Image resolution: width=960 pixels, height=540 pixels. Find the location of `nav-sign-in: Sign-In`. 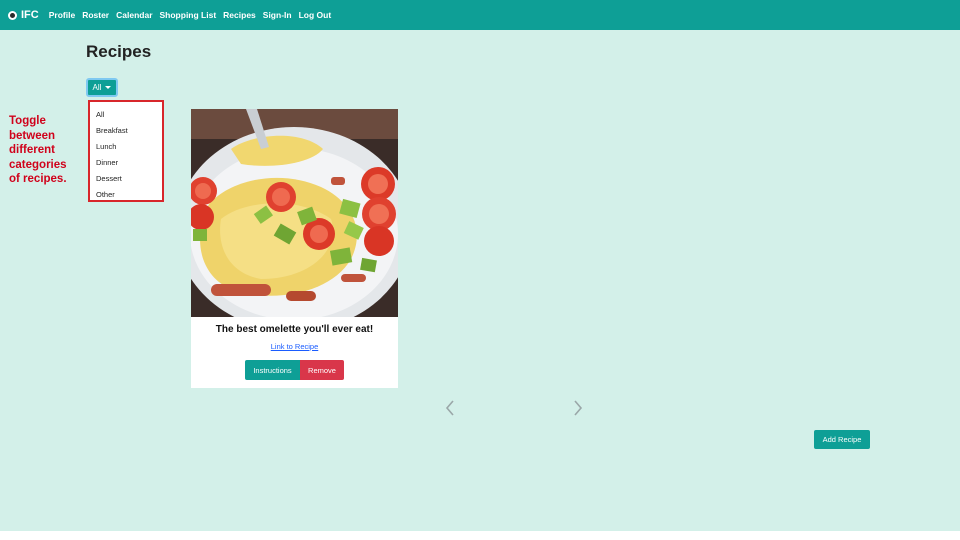

nav-sign-in: Sign-In is located at coordinates (277, 15).